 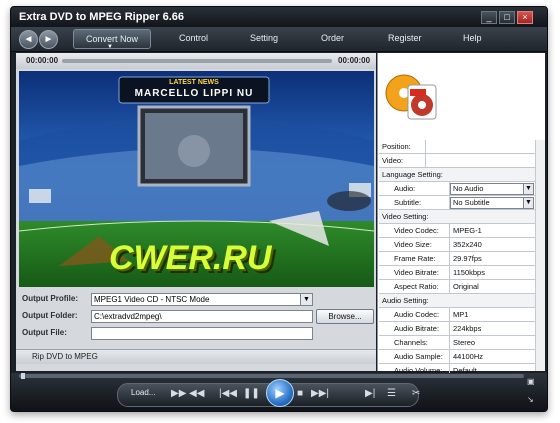 I want to click on property-label: Video Codec:, so click(x=416, y=230).